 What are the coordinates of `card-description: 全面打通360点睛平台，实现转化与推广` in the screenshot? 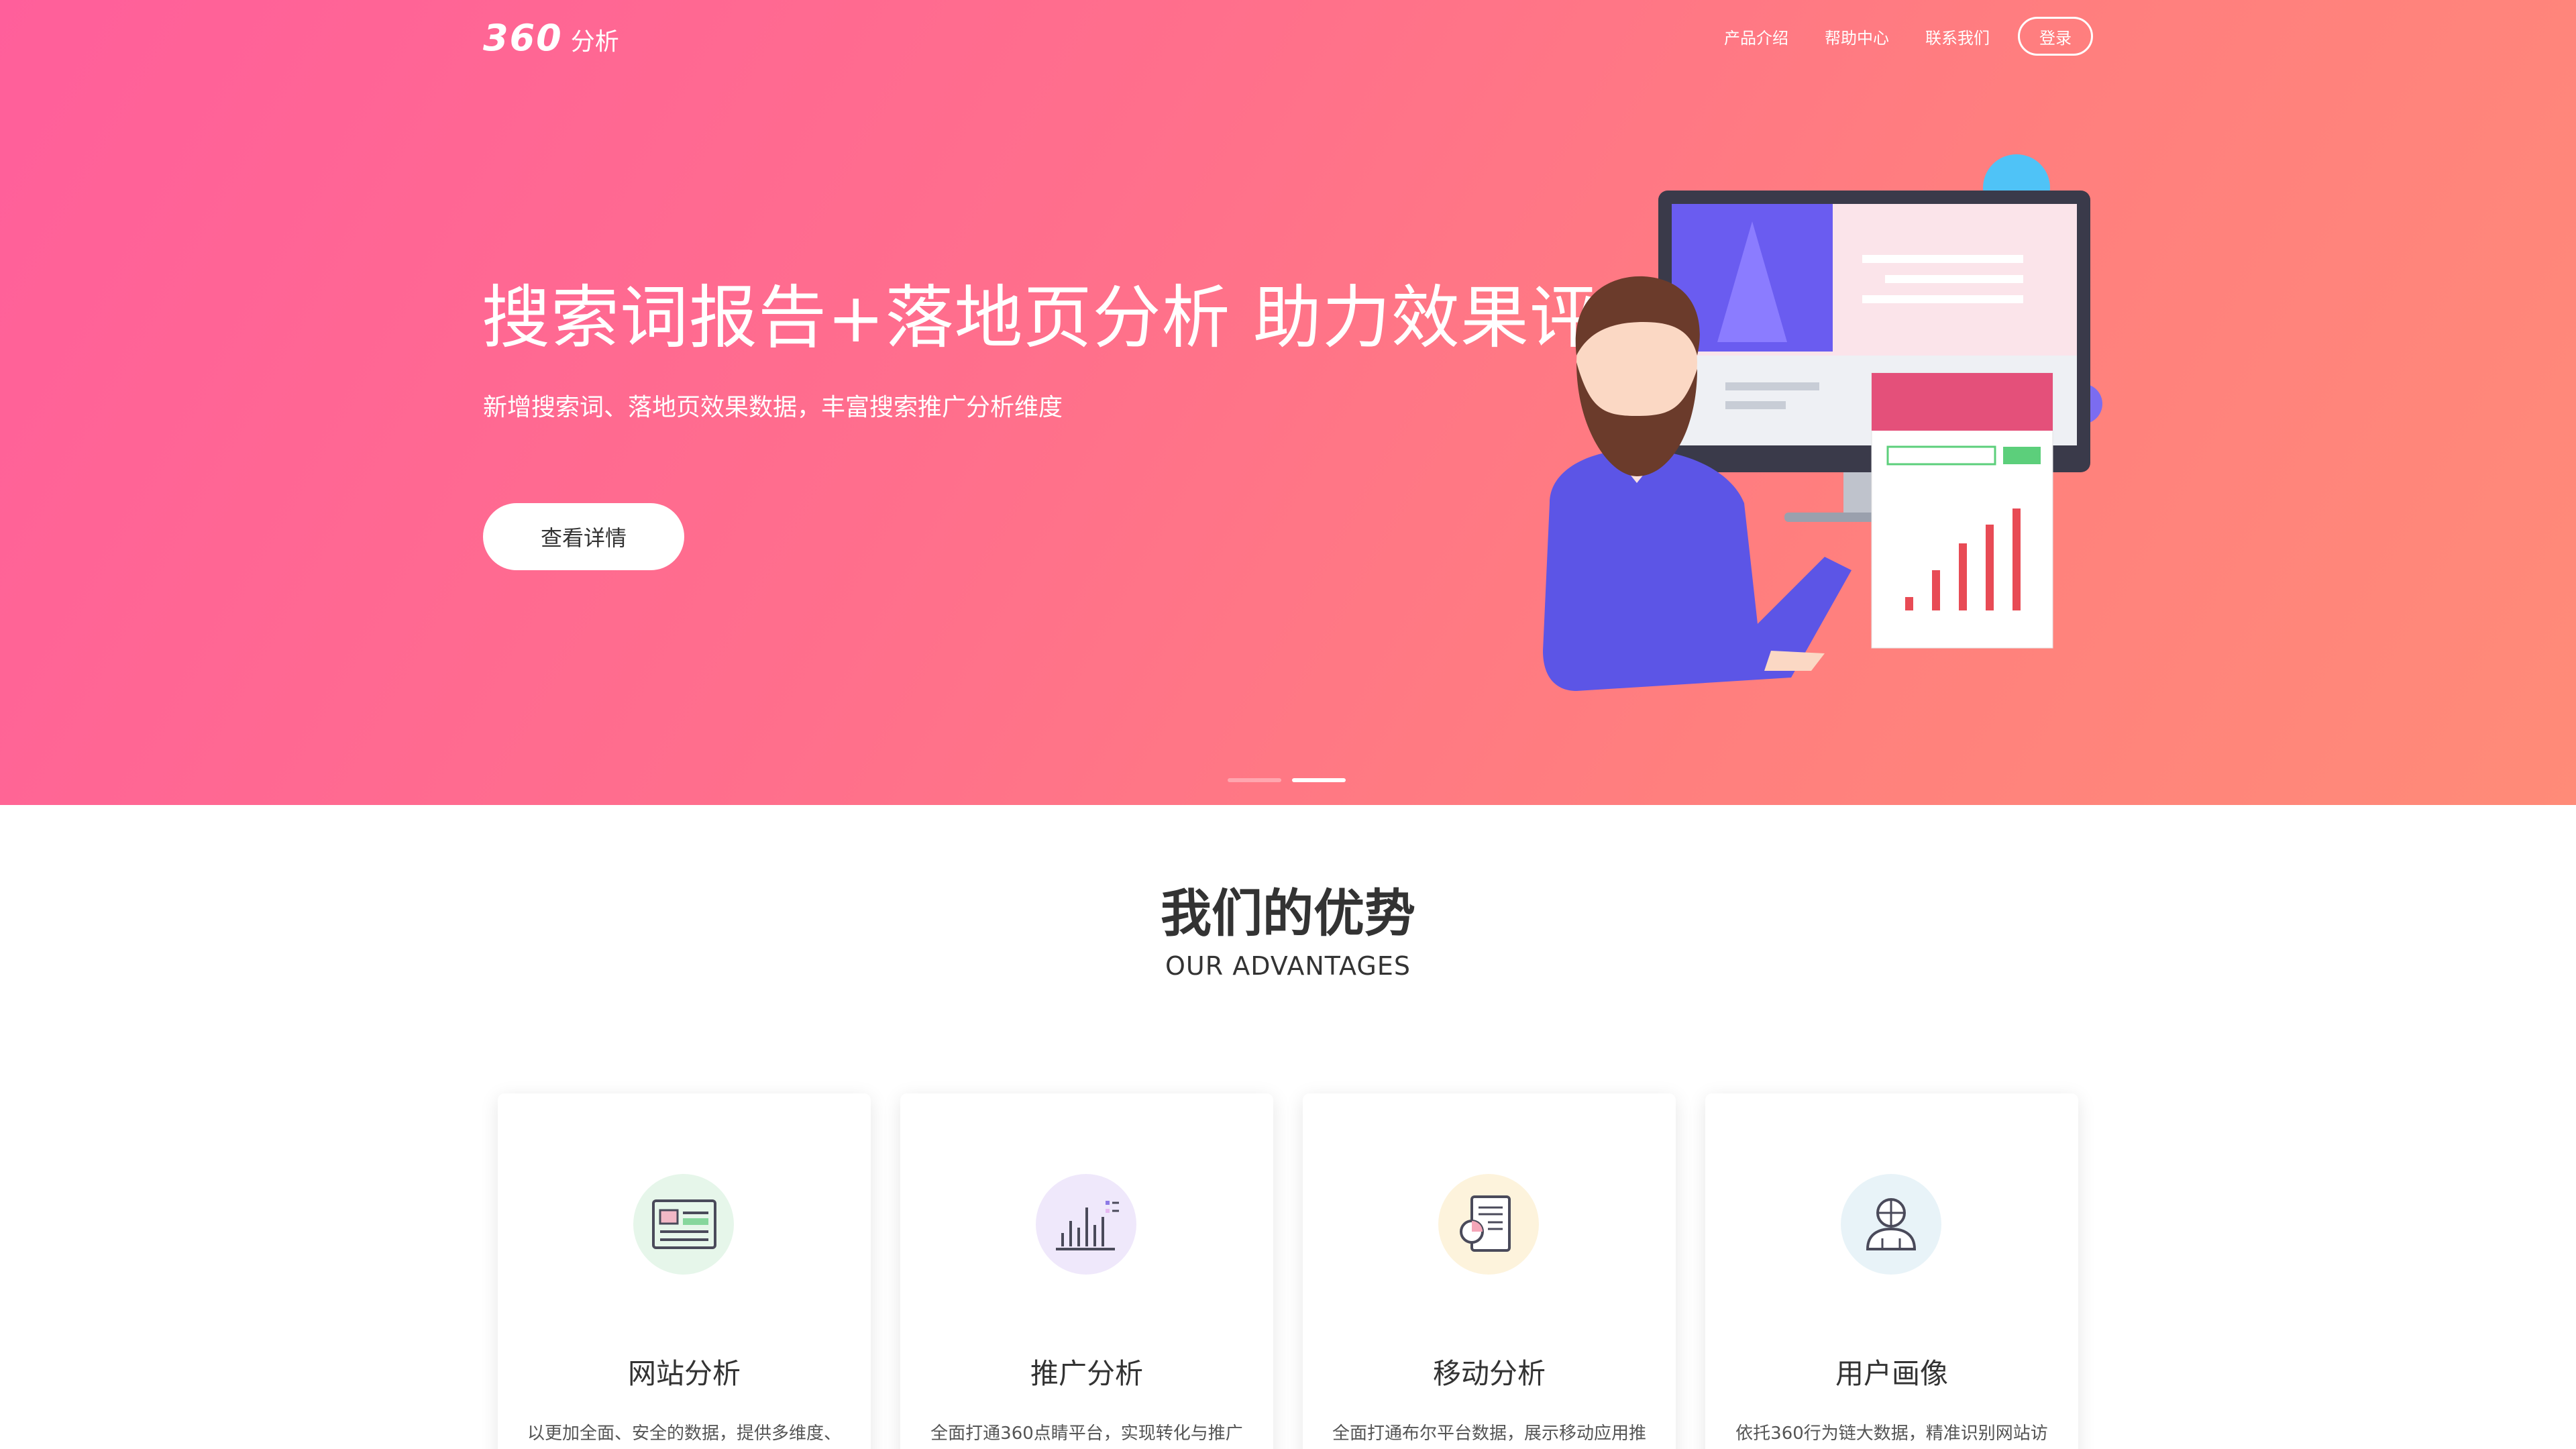 It's located at (1086, 1434).